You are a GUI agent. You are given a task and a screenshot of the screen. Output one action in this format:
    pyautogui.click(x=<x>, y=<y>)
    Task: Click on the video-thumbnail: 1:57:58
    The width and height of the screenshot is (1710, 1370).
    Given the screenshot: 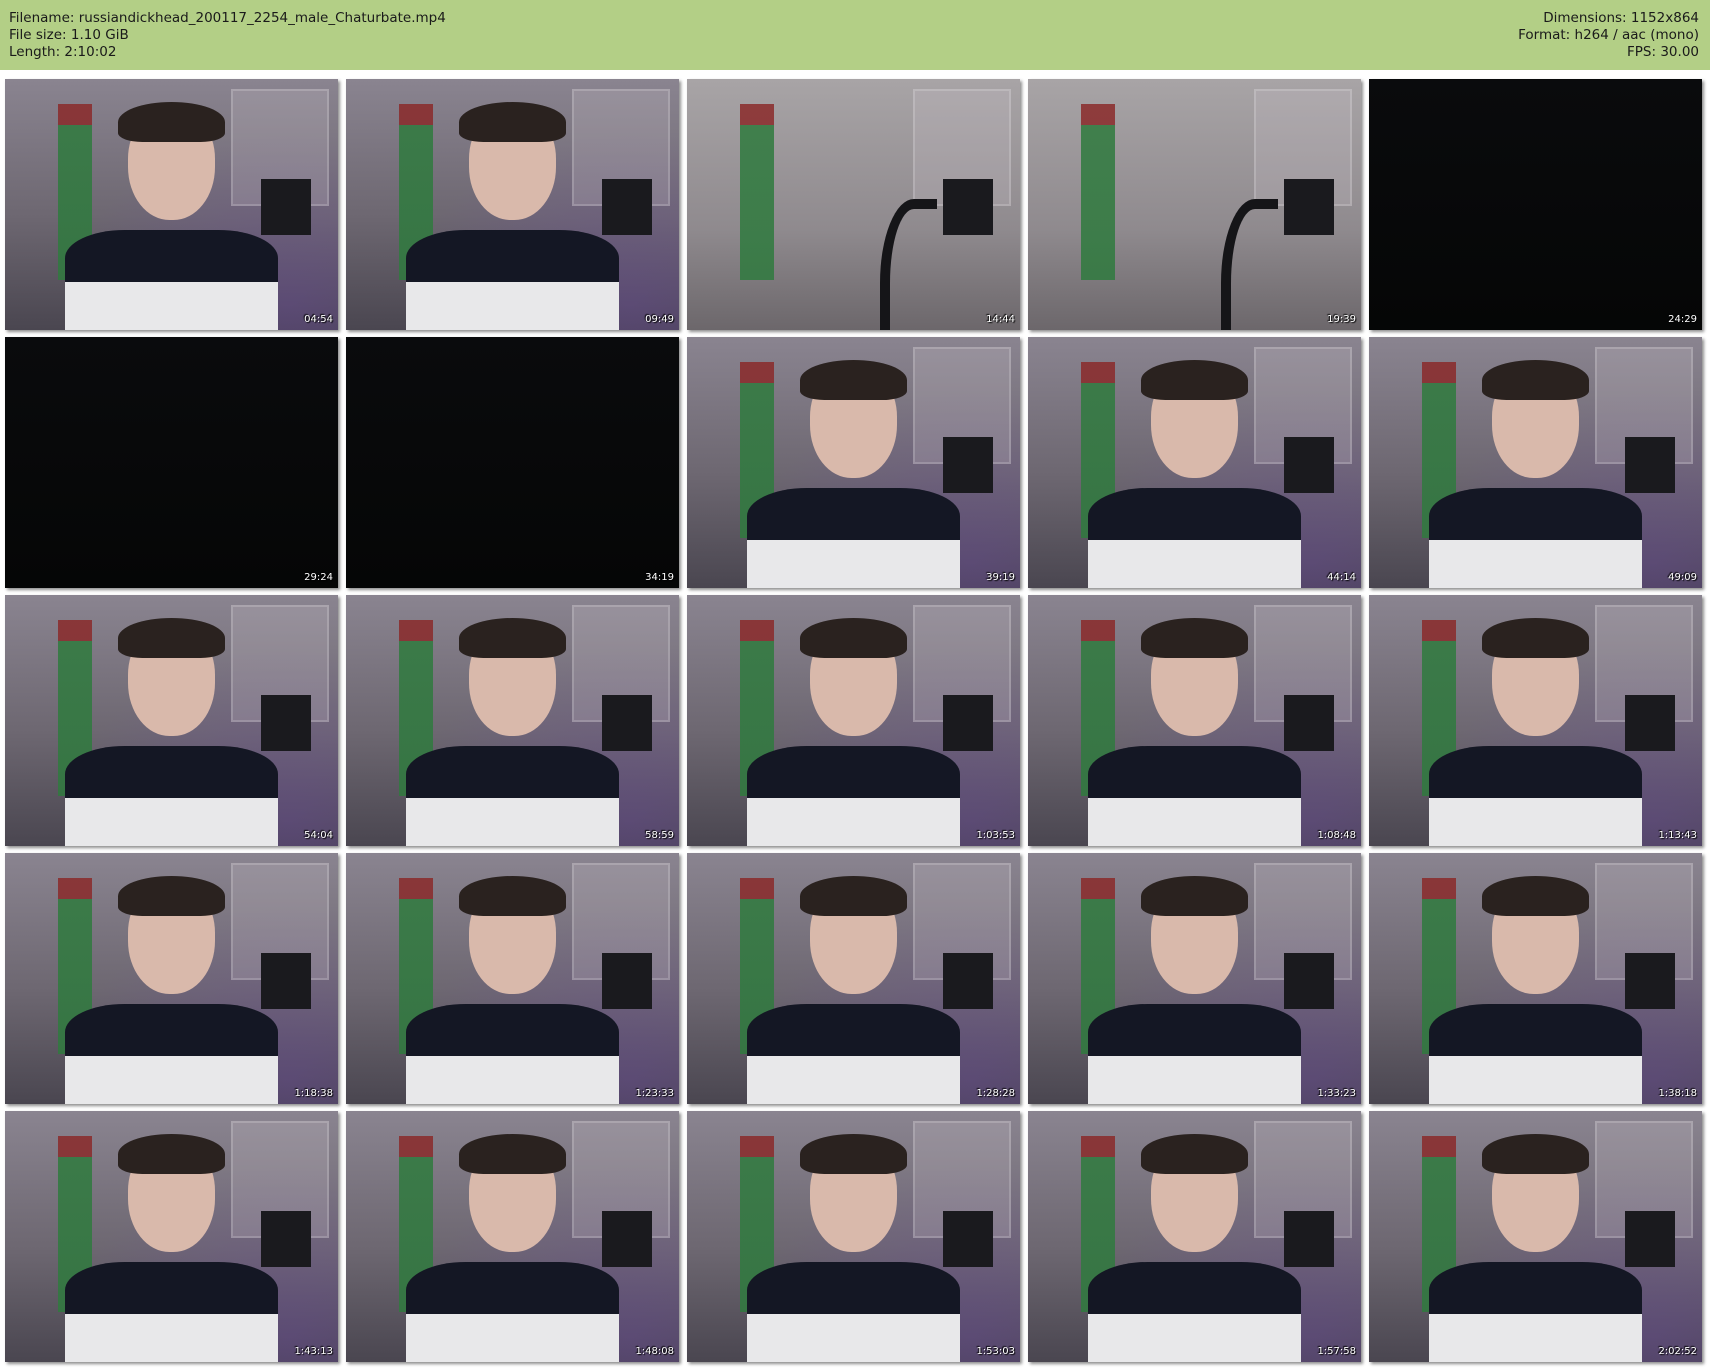 What is the action you would take?
    pyautogui.click(x=1194, y=1236)
    